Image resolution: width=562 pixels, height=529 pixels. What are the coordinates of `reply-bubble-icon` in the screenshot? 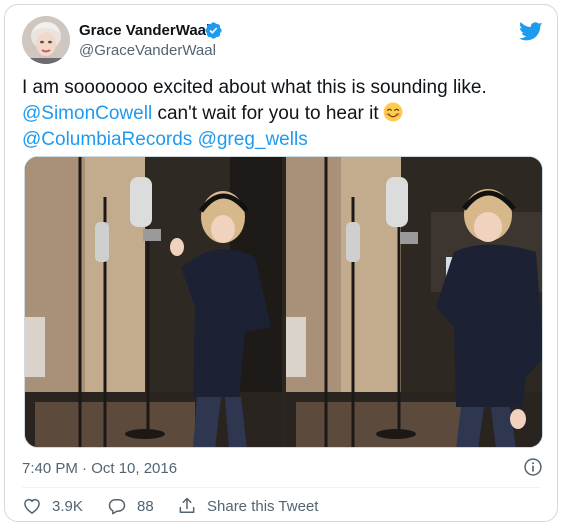 It's located at (117, 507).